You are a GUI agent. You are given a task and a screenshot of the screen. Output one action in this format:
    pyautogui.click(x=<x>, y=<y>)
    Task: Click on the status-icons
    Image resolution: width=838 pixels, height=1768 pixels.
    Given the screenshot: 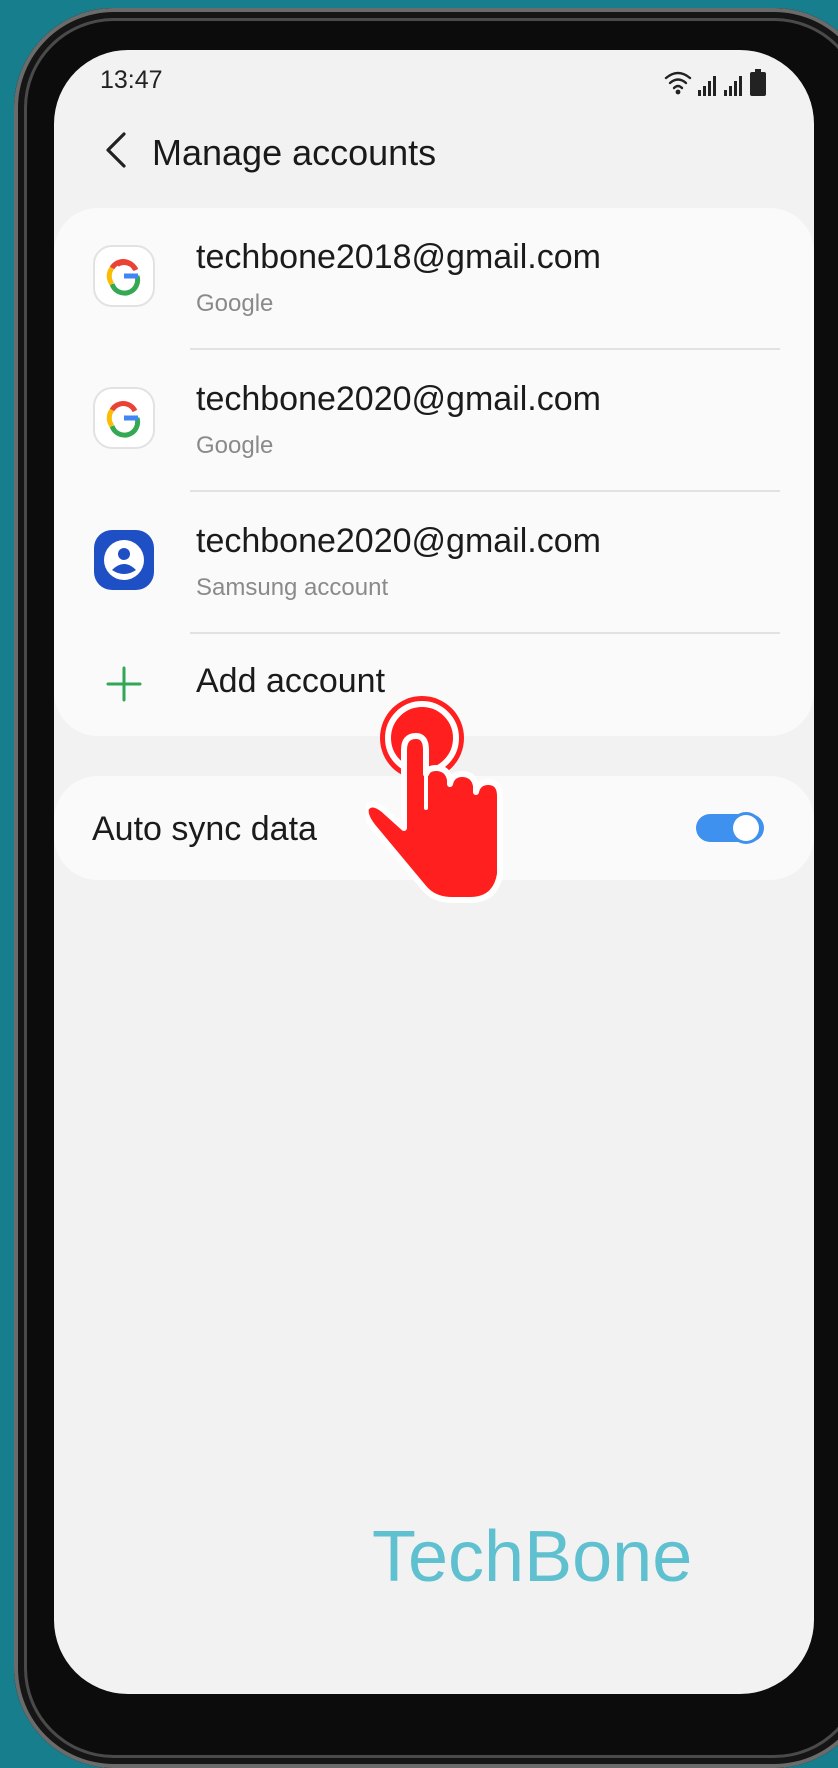 What is the action you would take?
    pyautogui.click(x=715, y=82)
    